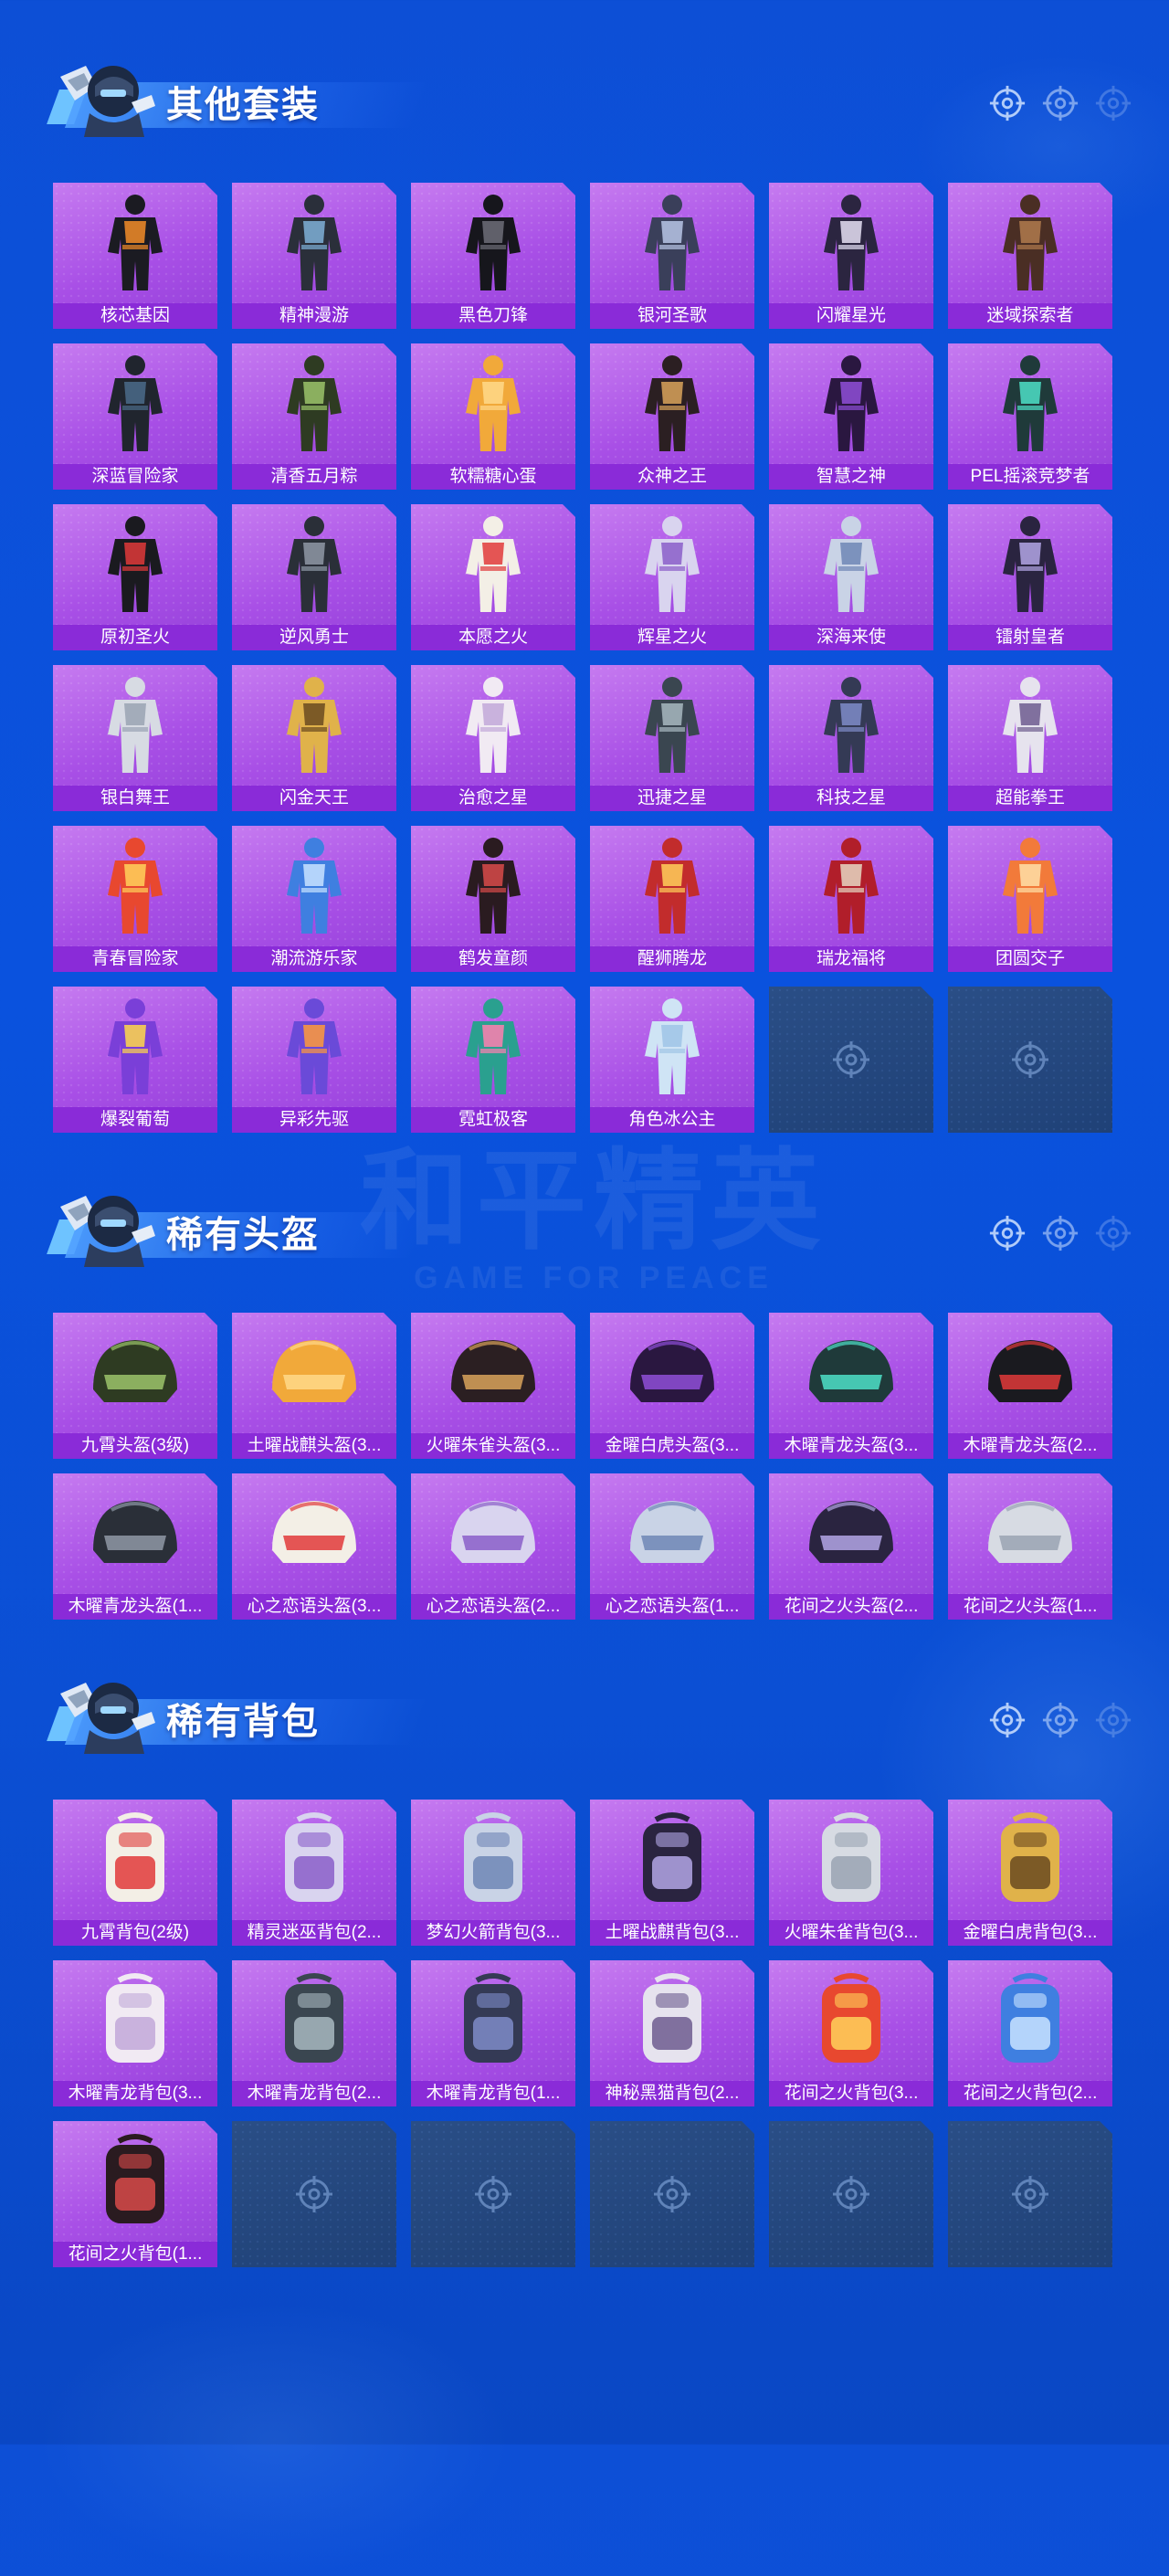  I want to click on suit-card: 深蓝冒险家, so click(135, 416).